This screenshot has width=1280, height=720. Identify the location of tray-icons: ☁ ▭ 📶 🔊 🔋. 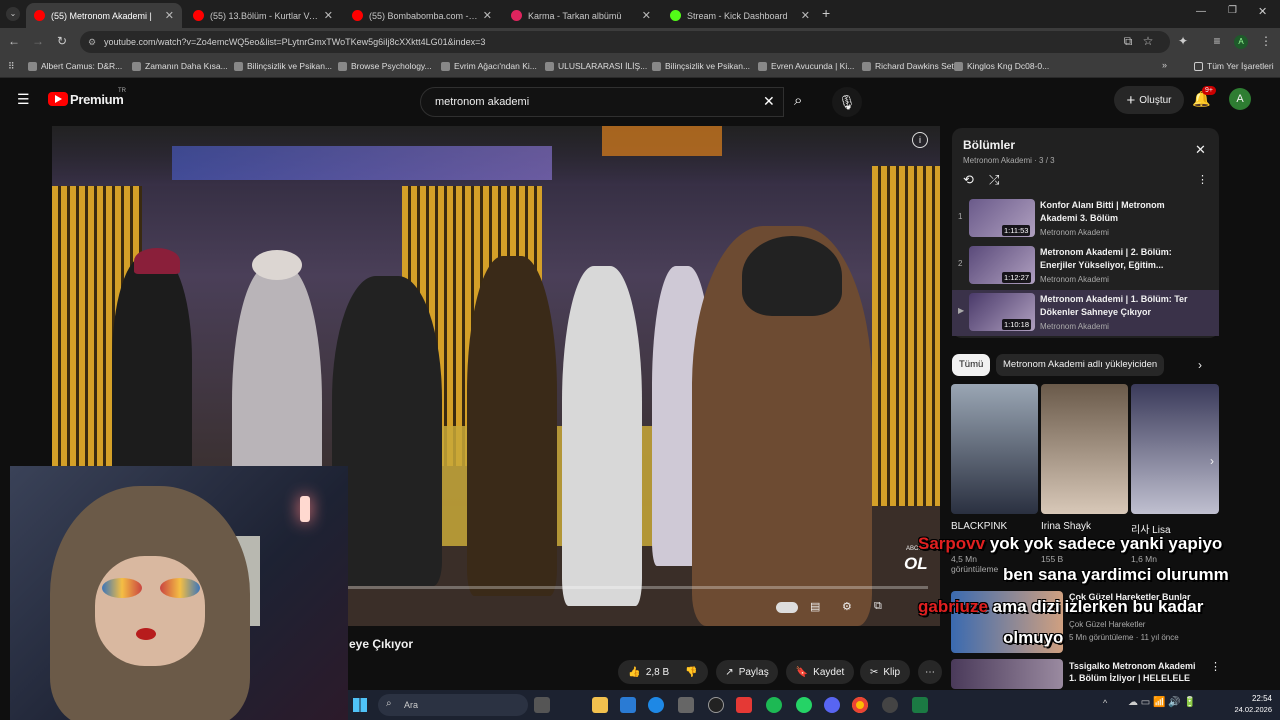
(1162, 702).